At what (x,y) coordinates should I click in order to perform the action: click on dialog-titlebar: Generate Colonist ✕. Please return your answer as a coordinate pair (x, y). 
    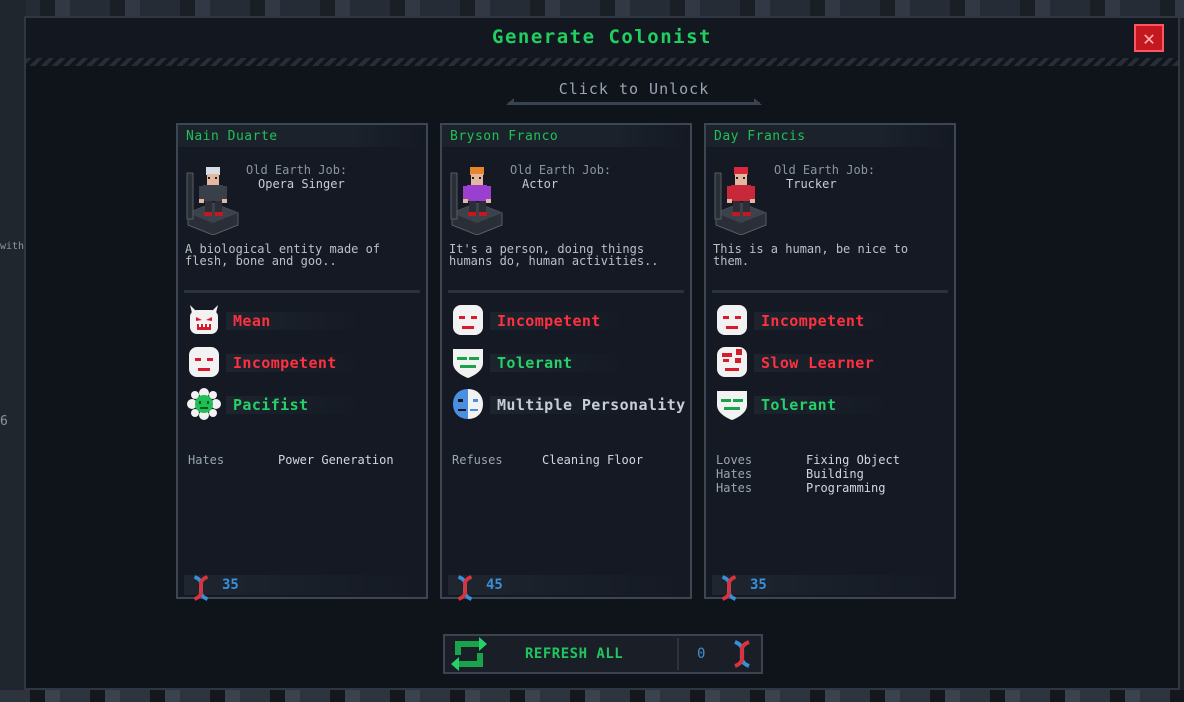
    Looking at the image, I should click on (602, 39).